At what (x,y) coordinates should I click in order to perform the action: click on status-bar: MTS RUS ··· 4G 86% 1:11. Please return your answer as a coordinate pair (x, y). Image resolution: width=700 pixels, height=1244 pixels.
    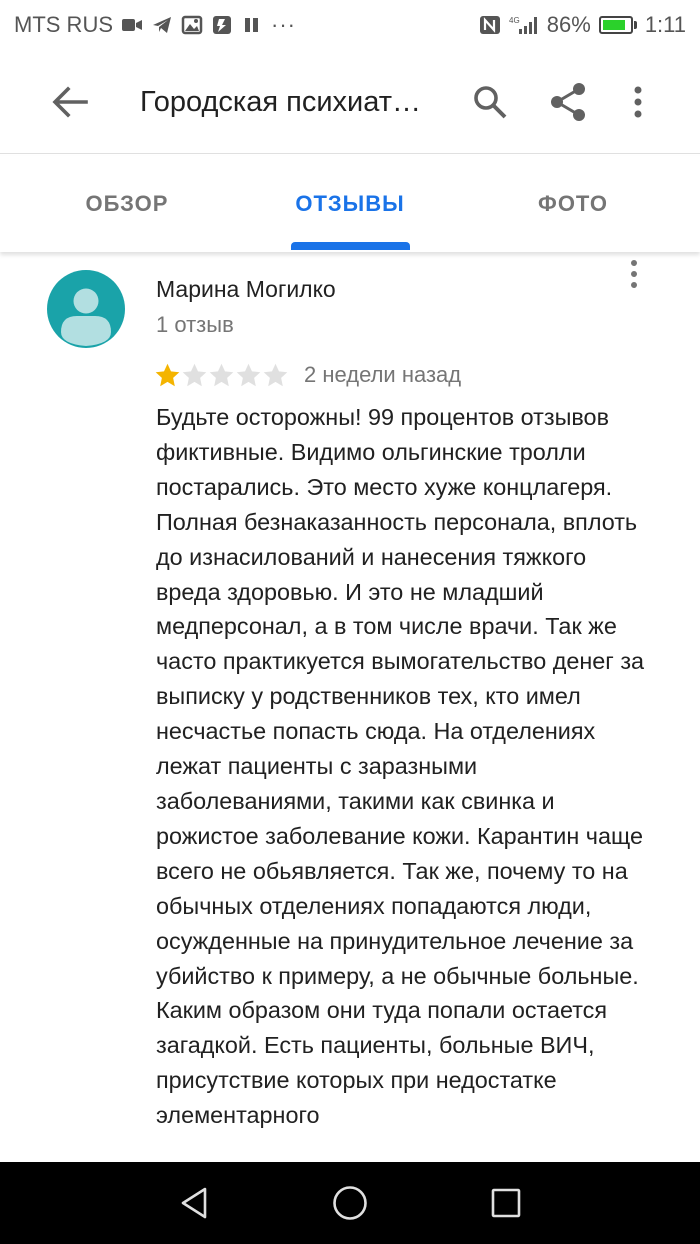
    Looking at the image, I should click on (350, 25).